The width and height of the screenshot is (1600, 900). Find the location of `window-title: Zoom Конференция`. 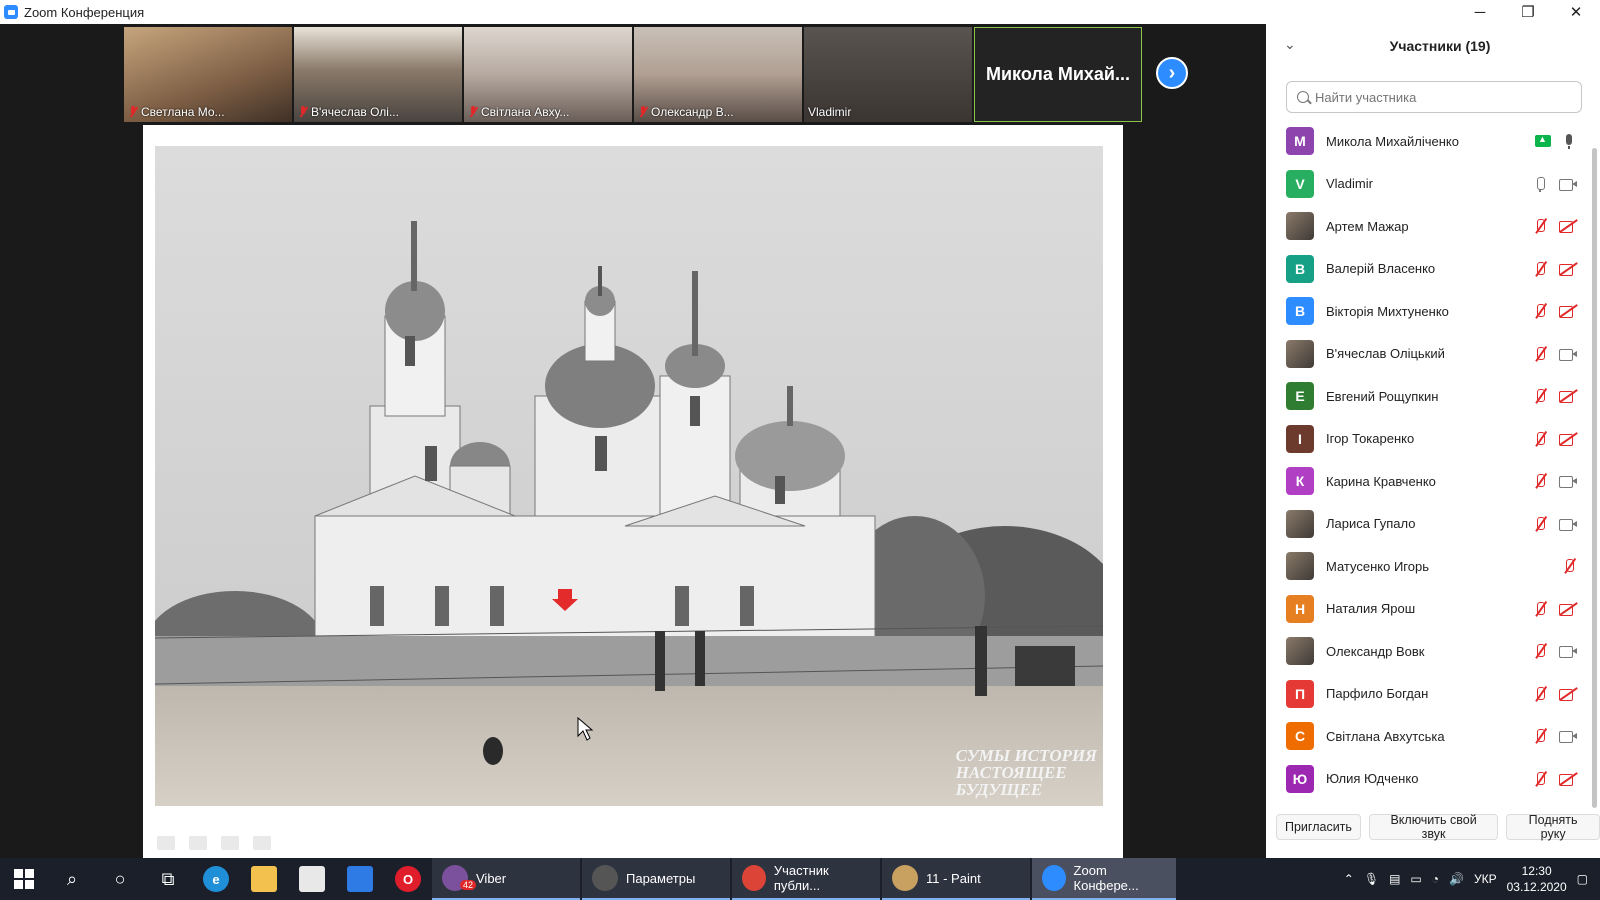

window-title: Zoom Конференция is located at coordinates (84, 12).